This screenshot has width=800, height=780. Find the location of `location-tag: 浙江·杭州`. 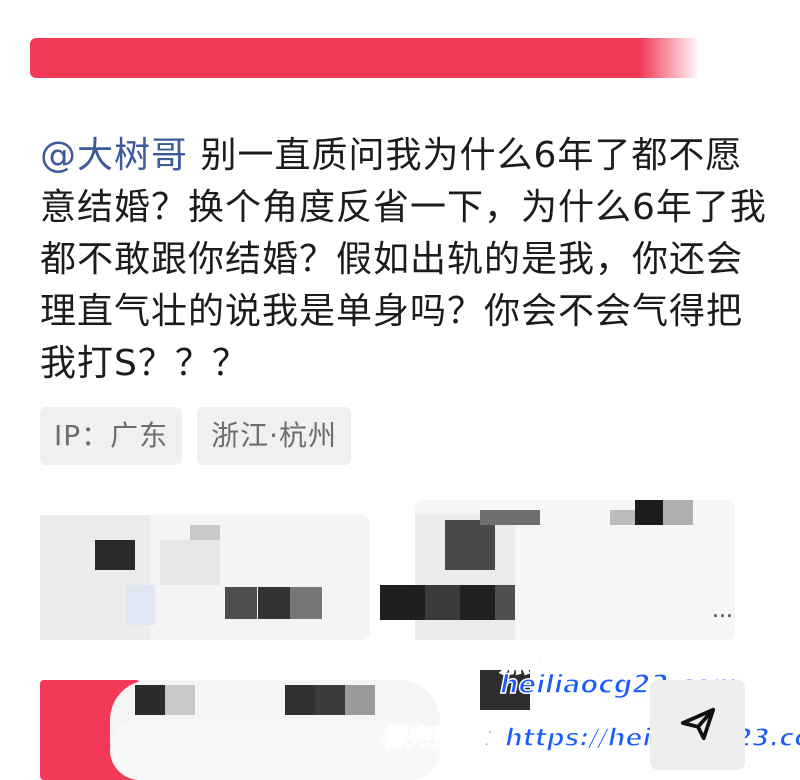

location-tag: 浙江·杭州 is located at coordinates (274, 436).